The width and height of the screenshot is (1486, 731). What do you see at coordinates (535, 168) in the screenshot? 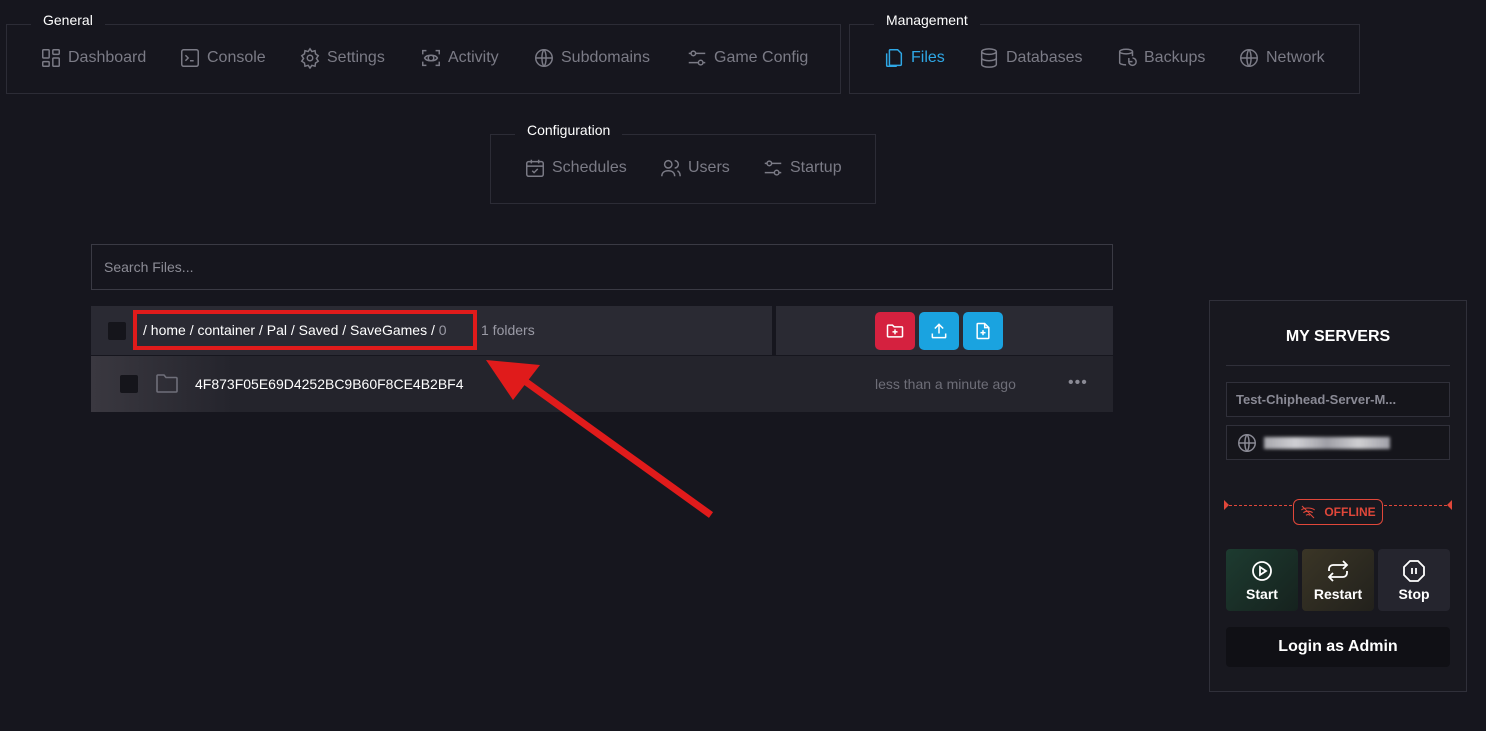
I see `calendar-icon` at bounding box center [535, 168].